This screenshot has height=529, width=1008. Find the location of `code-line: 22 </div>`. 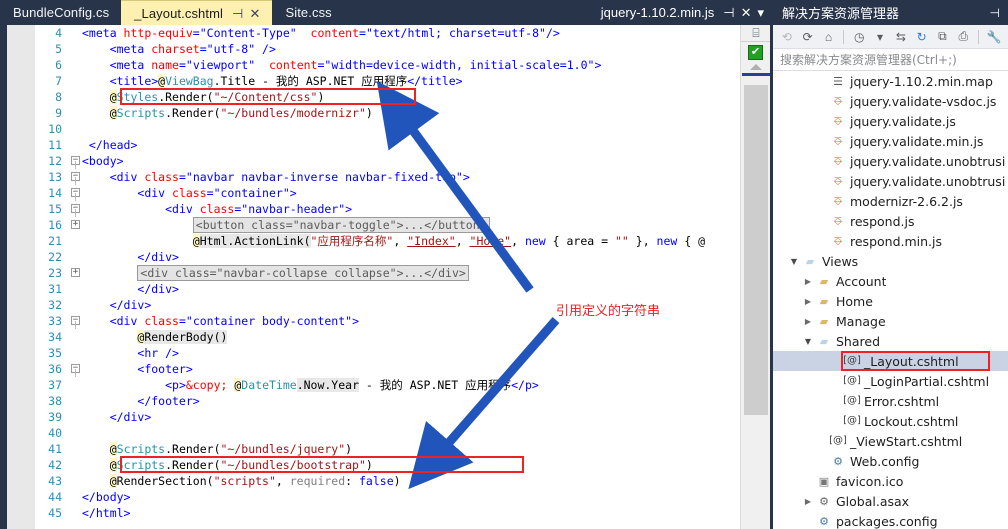

code-line: 22 </div> is located at coordinates (387, 257).